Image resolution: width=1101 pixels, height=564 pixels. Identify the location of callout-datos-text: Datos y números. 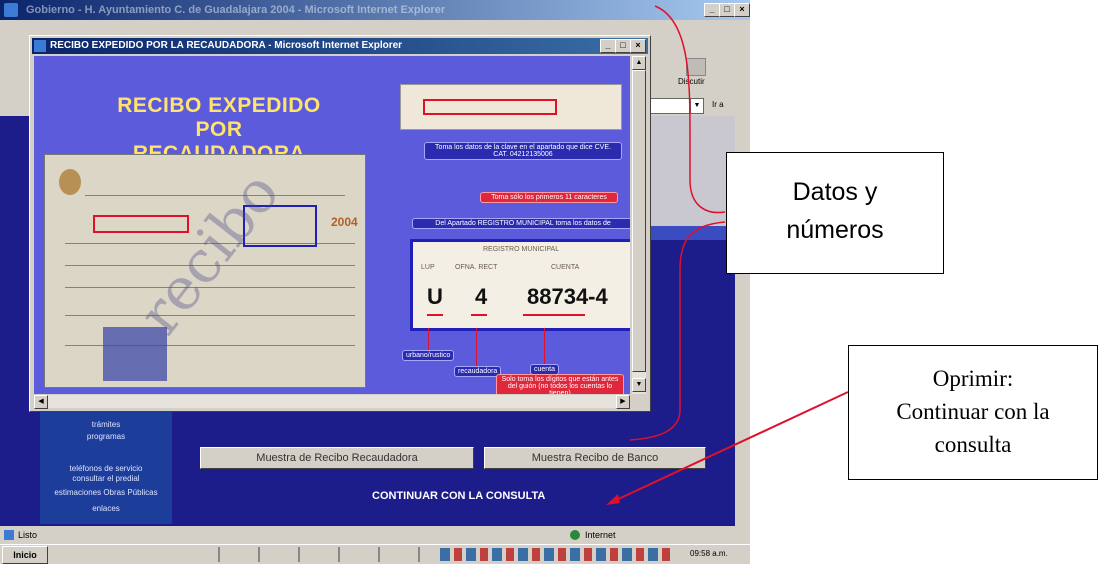
(835, 211).